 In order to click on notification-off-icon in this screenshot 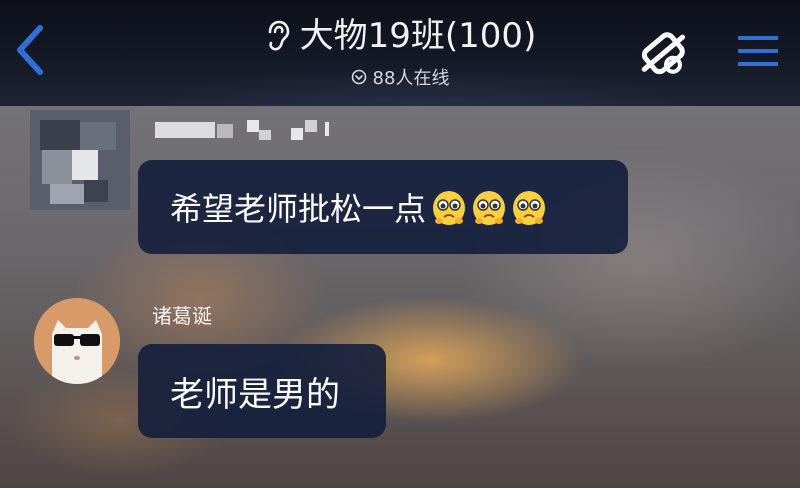, I will do `click(664, 54)`.